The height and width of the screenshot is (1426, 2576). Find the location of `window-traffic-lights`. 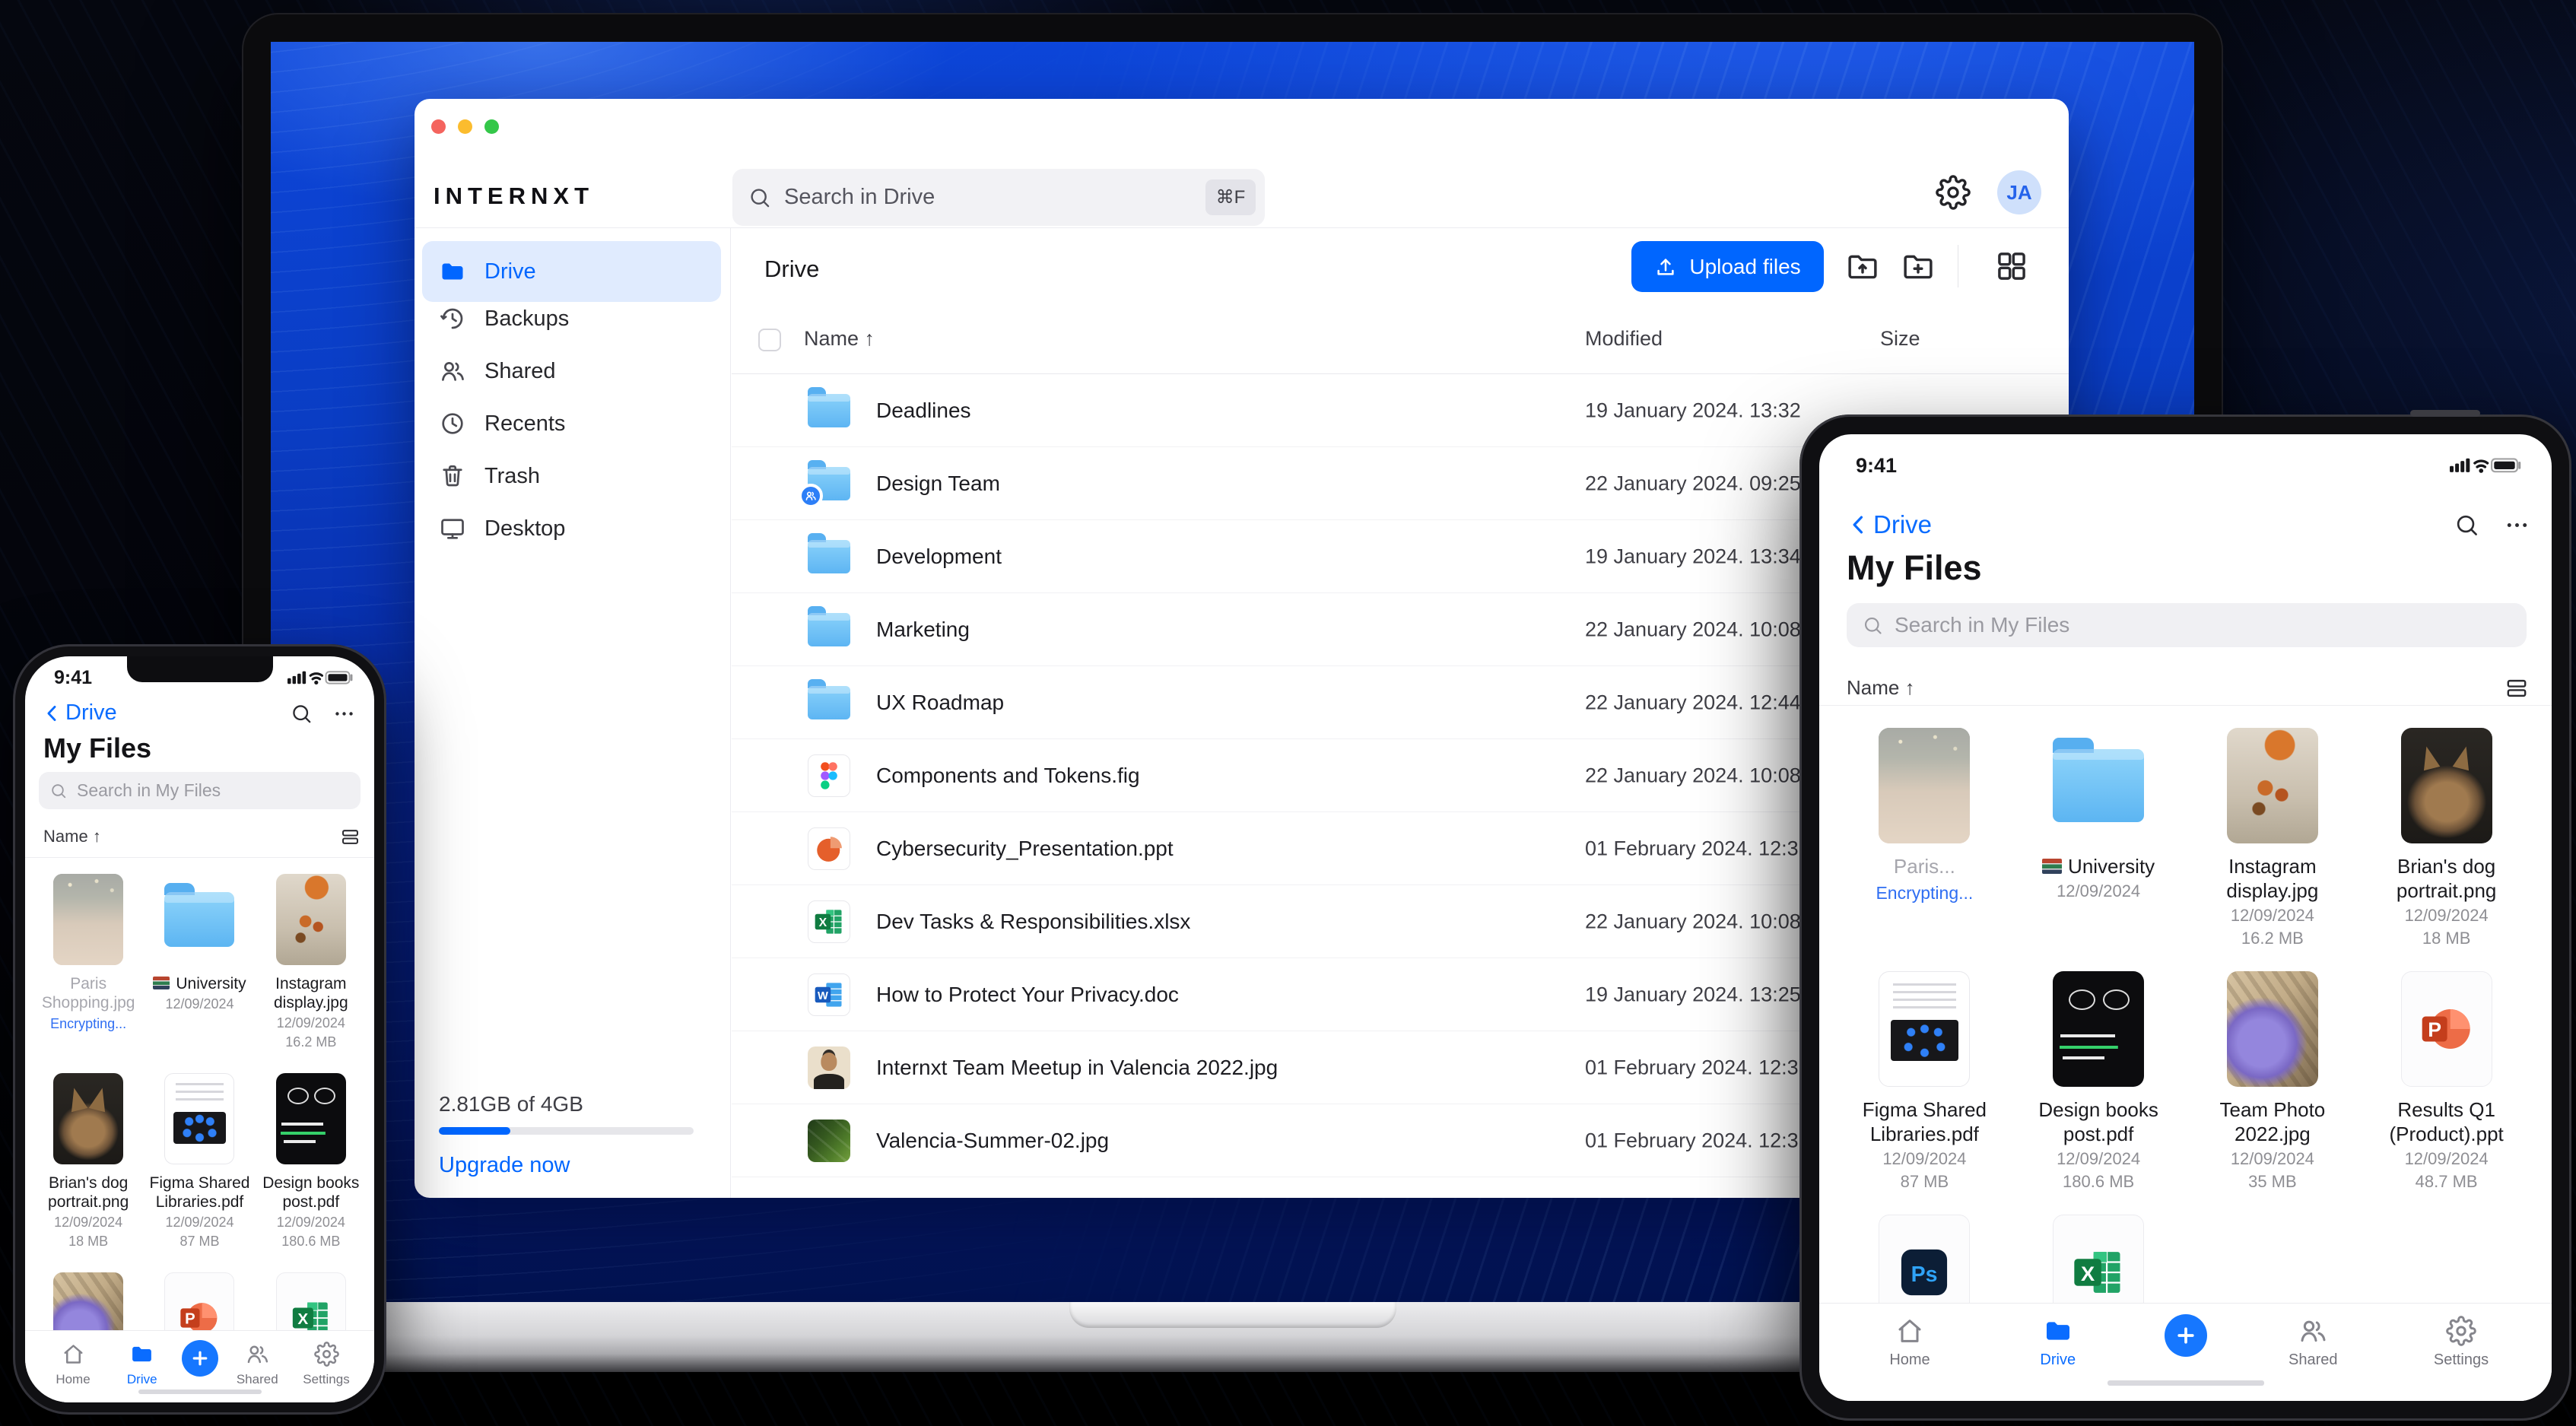

window-traffic-lights is located at coordinates (465, 126).